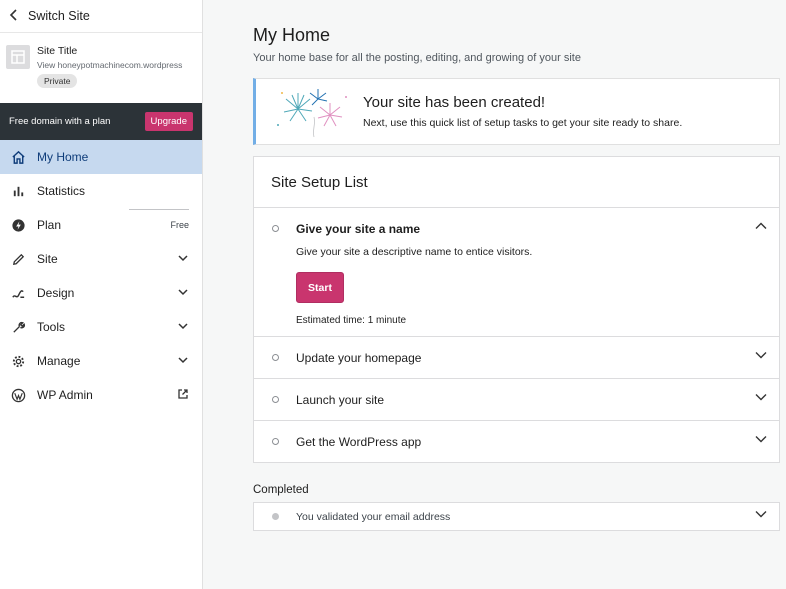  Describe the element at coordinates (340, 399) in the screenshot. I see `task-title: Launch your site` at that location.